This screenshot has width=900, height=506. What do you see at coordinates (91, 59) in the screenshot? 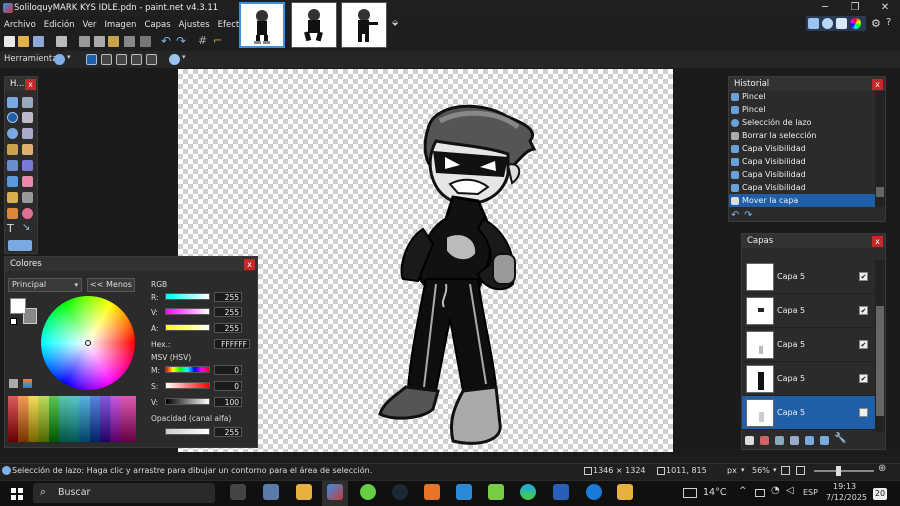
I see `selection-mode-replace-icon` at bounding box center [91, 59].